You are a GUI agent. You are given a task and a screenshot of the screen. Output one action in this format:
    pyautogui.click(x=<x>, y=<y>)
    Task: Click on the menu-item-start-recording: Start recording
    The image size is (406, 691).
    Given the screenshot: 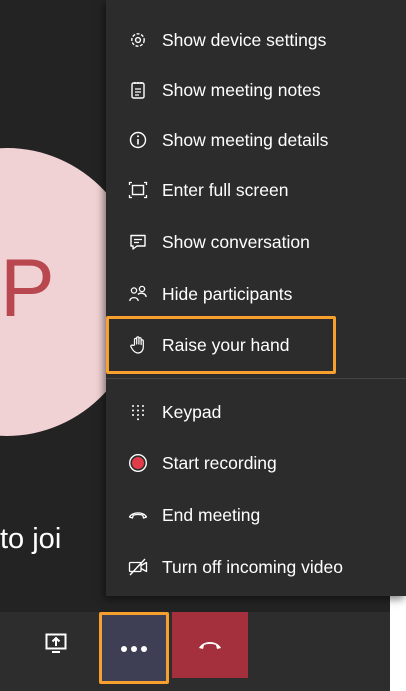 What is the action you would take?
    pyautogui.click(x=256, y=463)
    